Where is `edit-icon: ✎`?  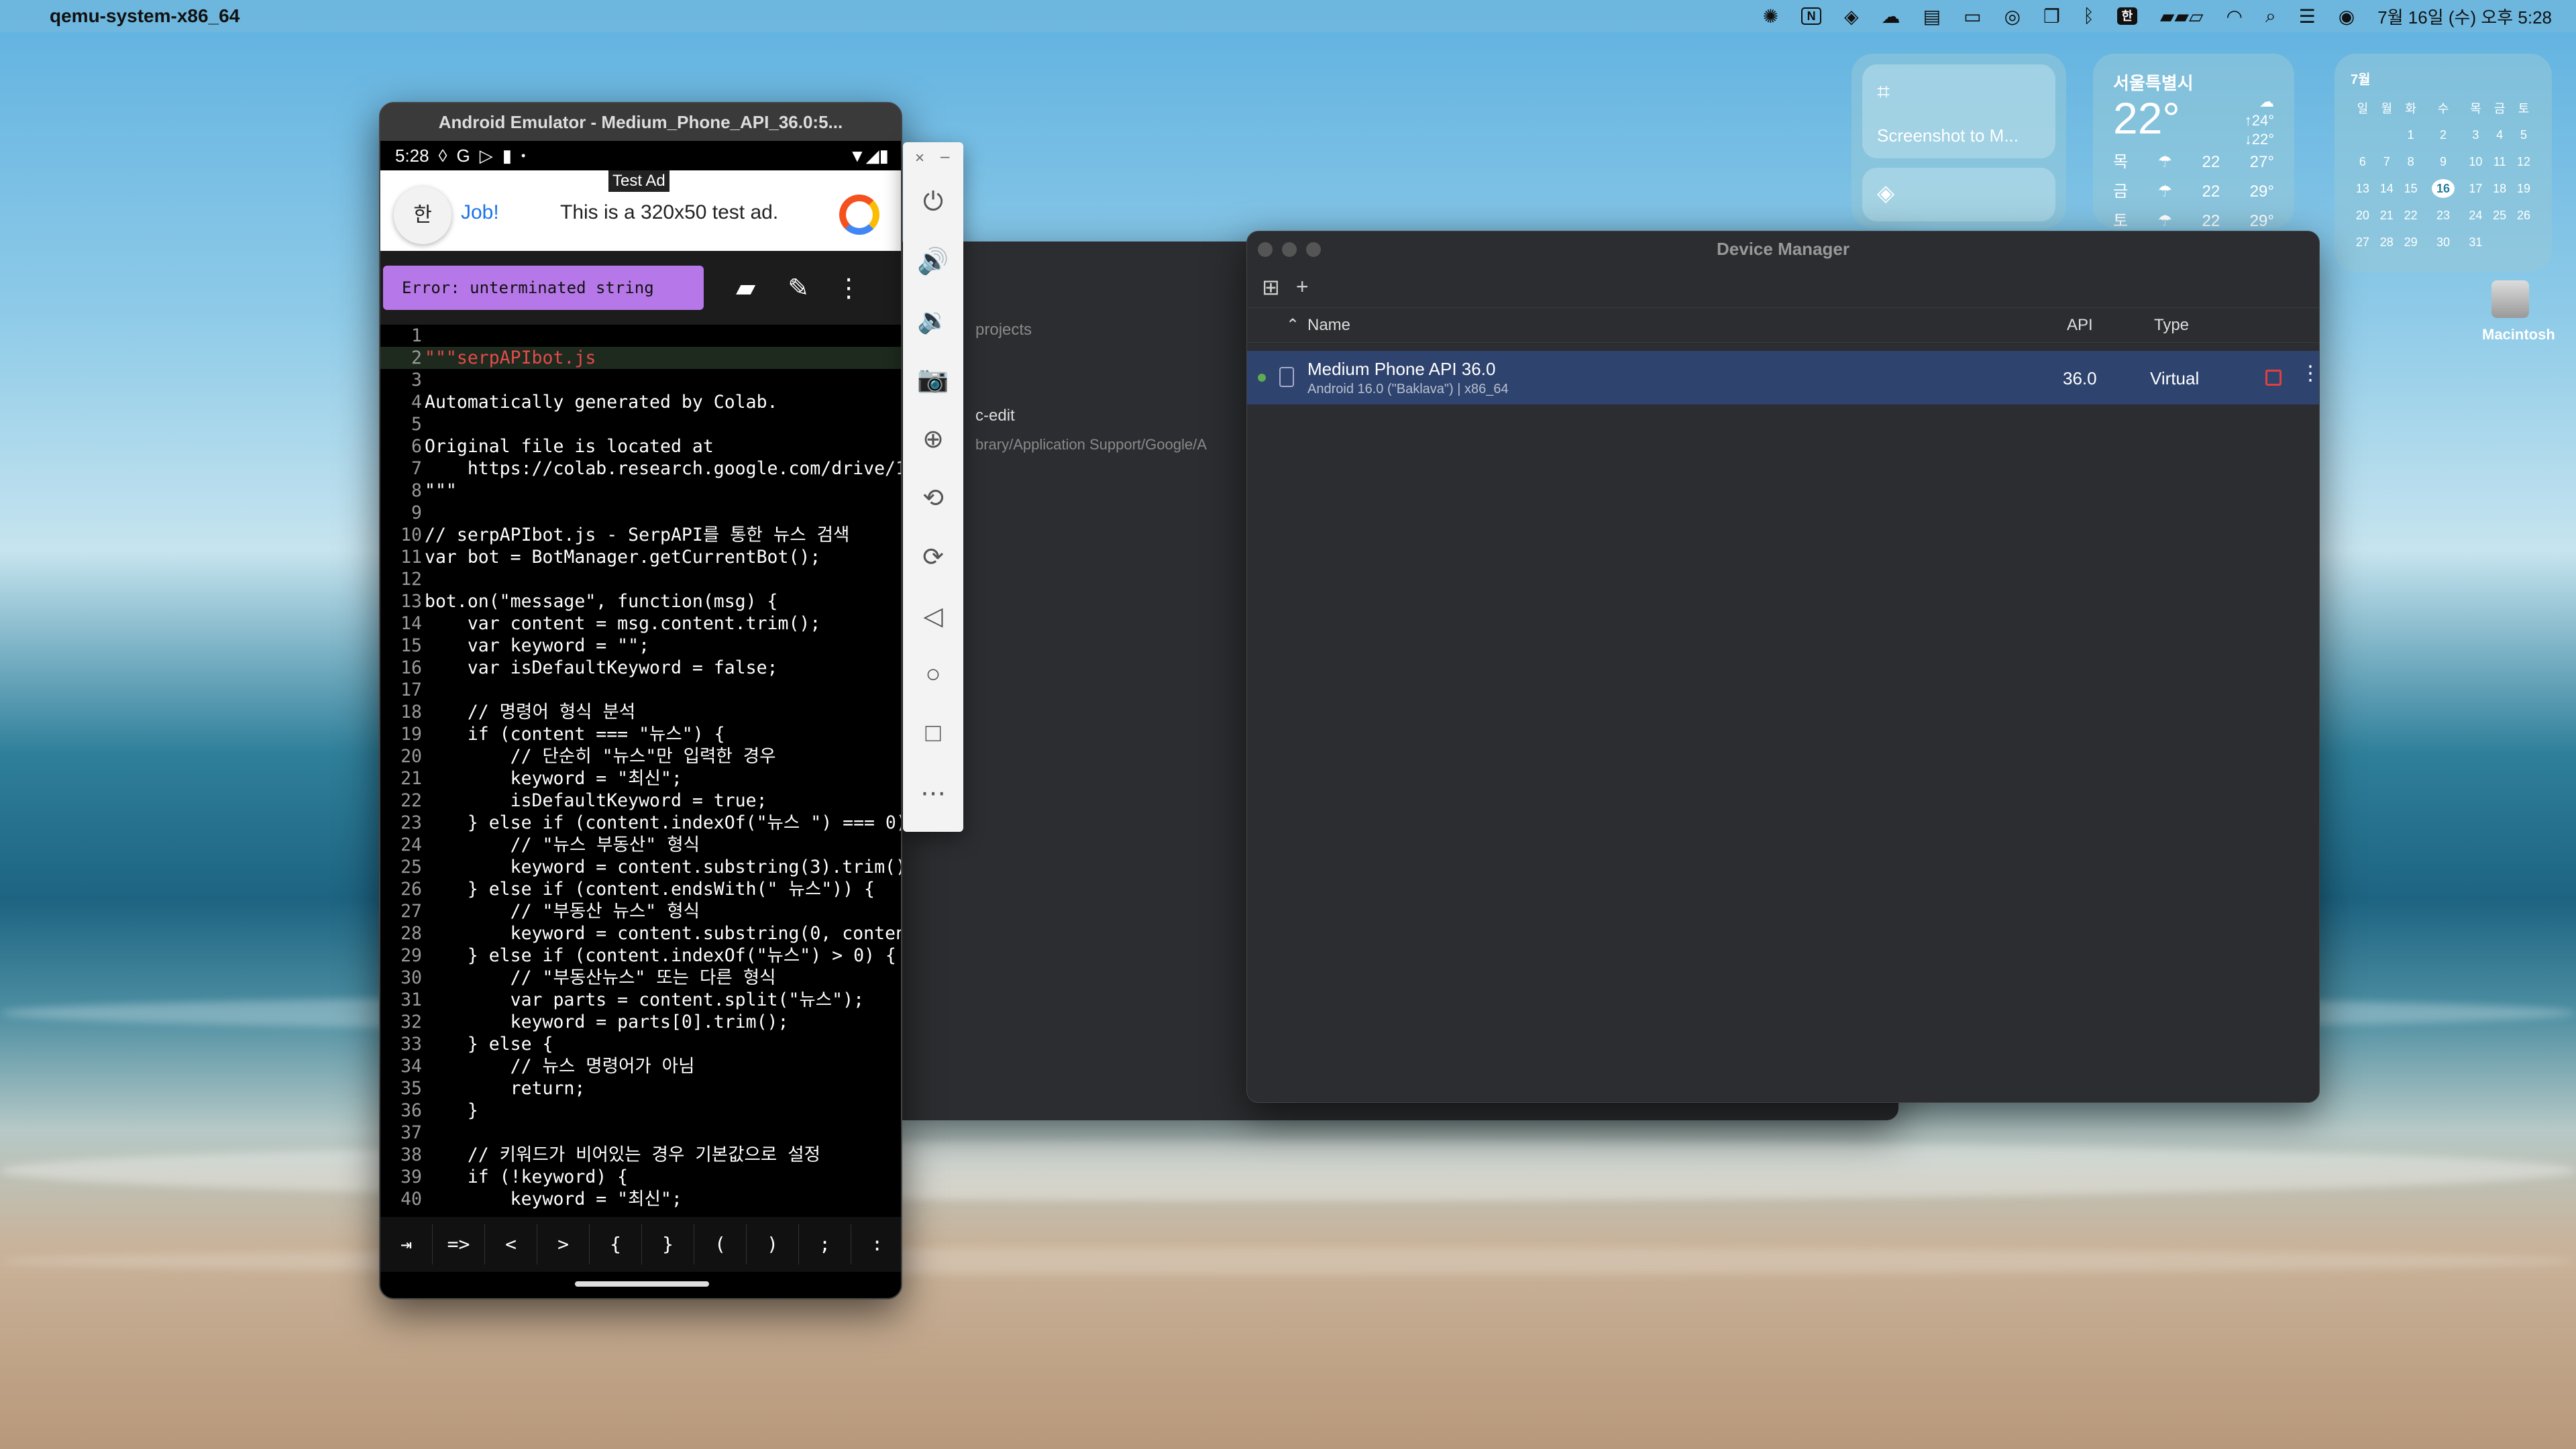
edit-icon: ✎ is located at coordinates (798, 288).